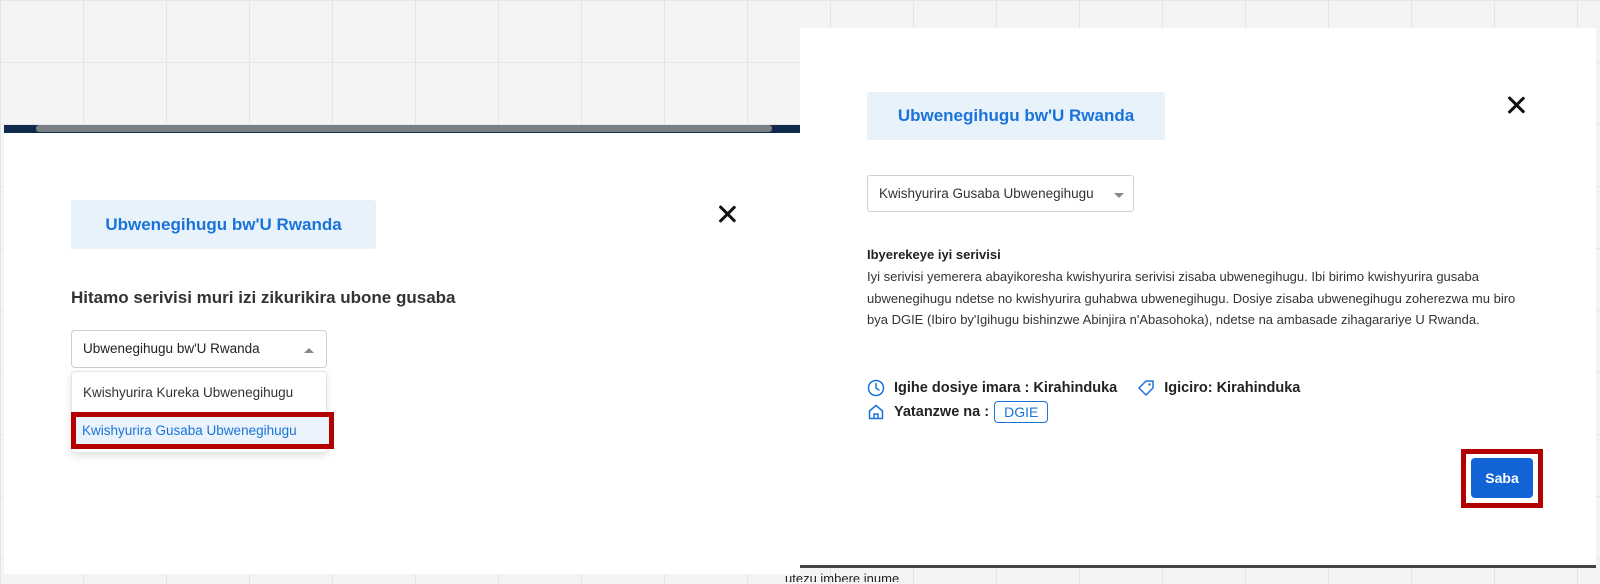  What do you see at coordinates (942, 412) in the screenshot?
I see `provider-label: Yatanzwe na :` at bounding box center [942, 412].